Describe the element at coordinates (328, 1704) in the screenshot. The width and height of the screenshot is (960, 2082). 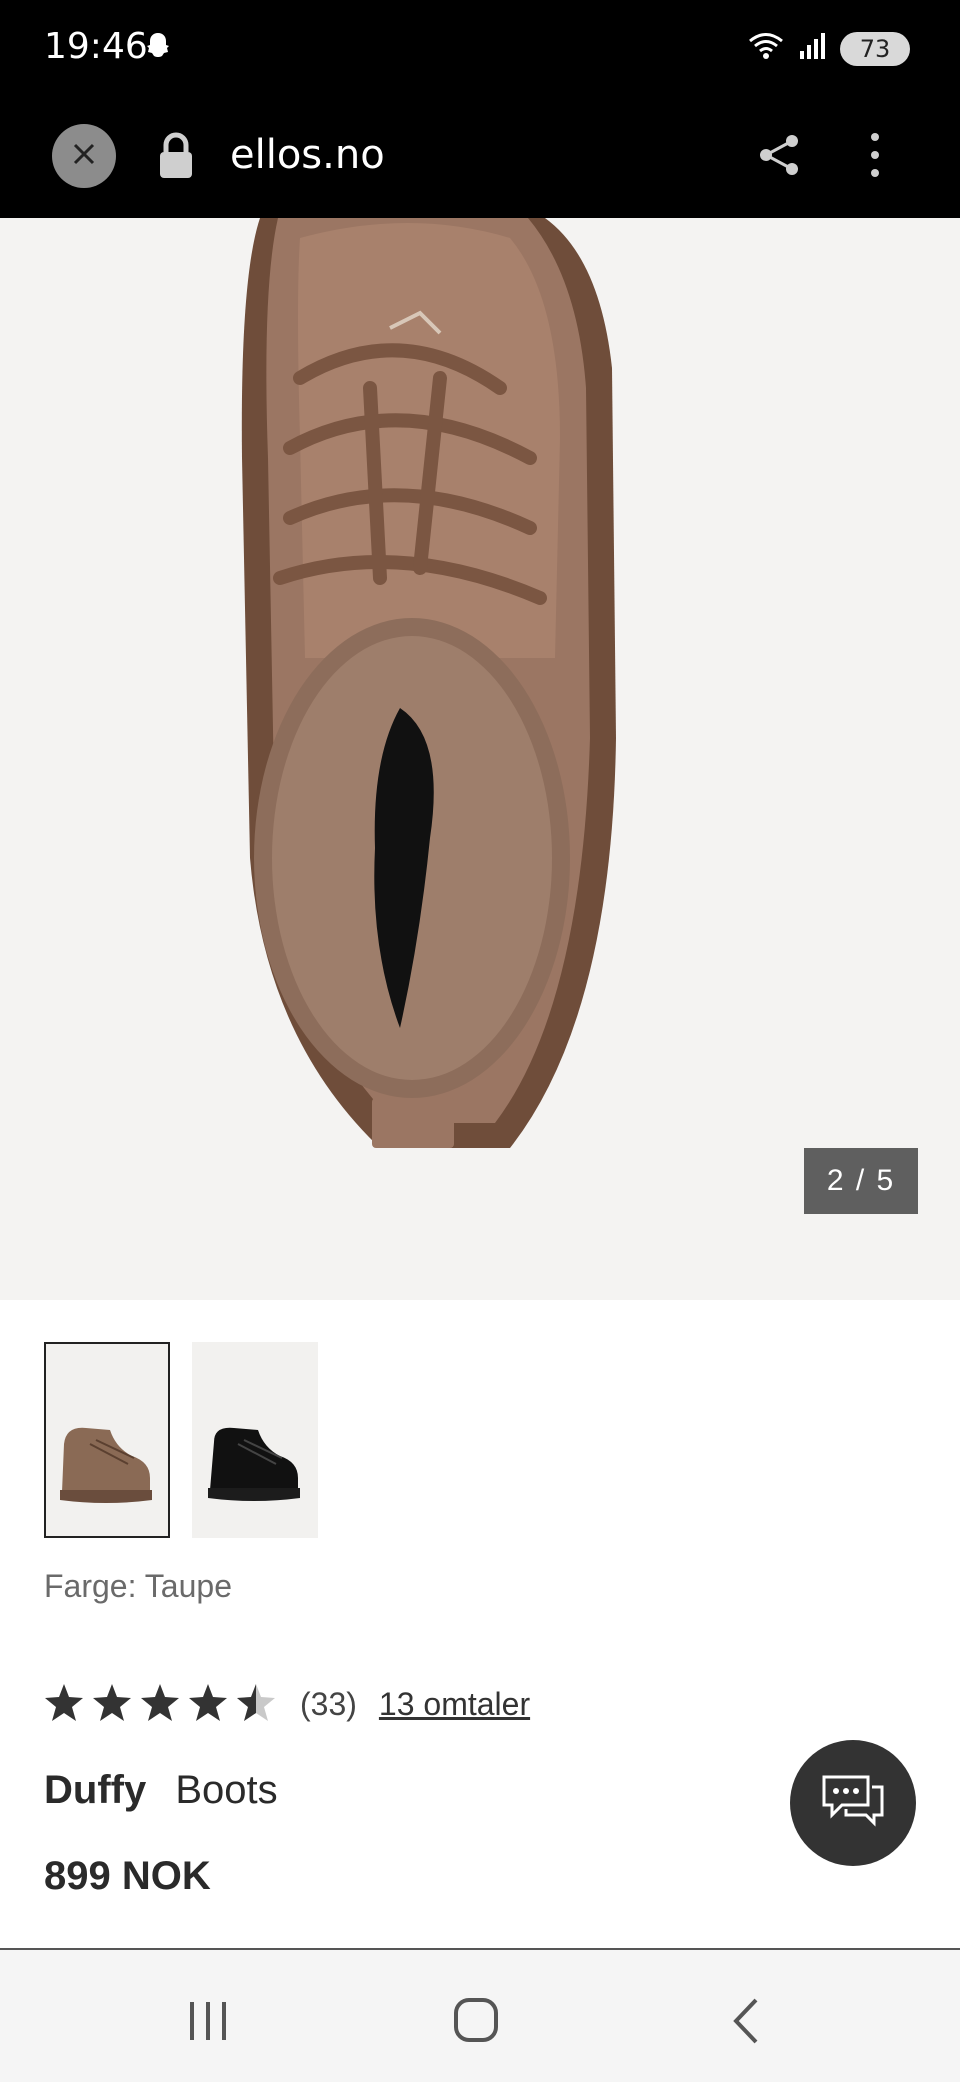
I see `rating-count: (33)` at that location.